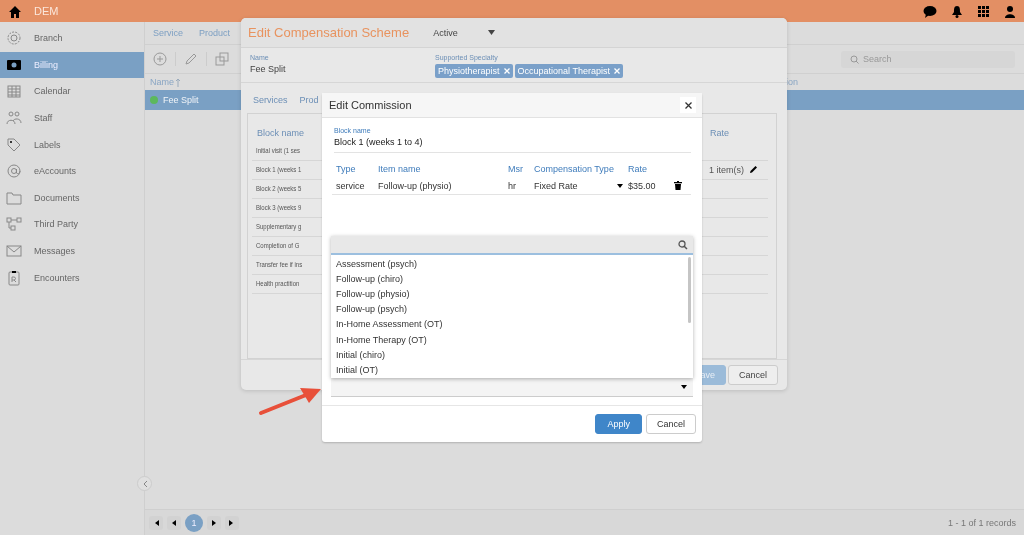  Describe the element at coordinates (351, 185) in the screenshot. I see `table-cell-text: service` at that location.